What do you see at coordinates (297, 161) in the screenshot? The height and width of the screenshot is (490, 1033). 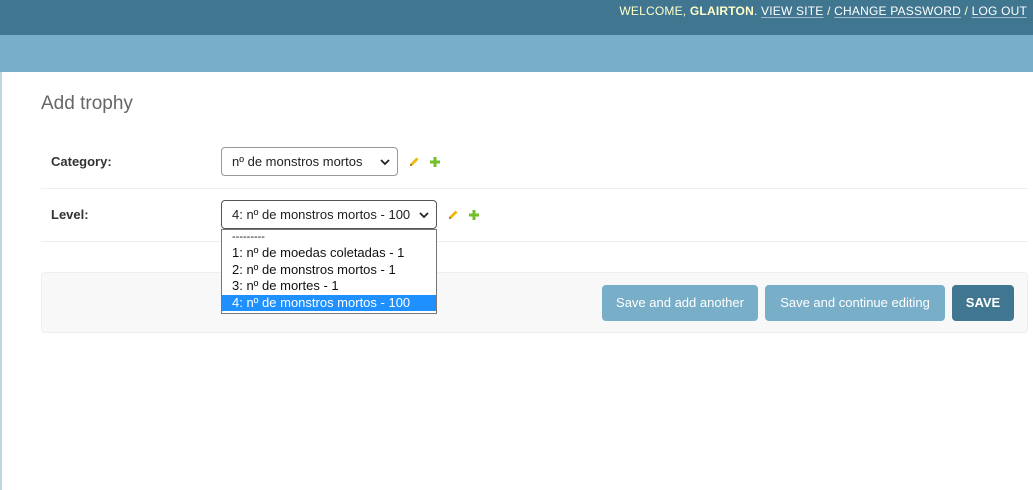 I see `category-select-value: nº de monstros mortos` at bounding box center [297, 161].